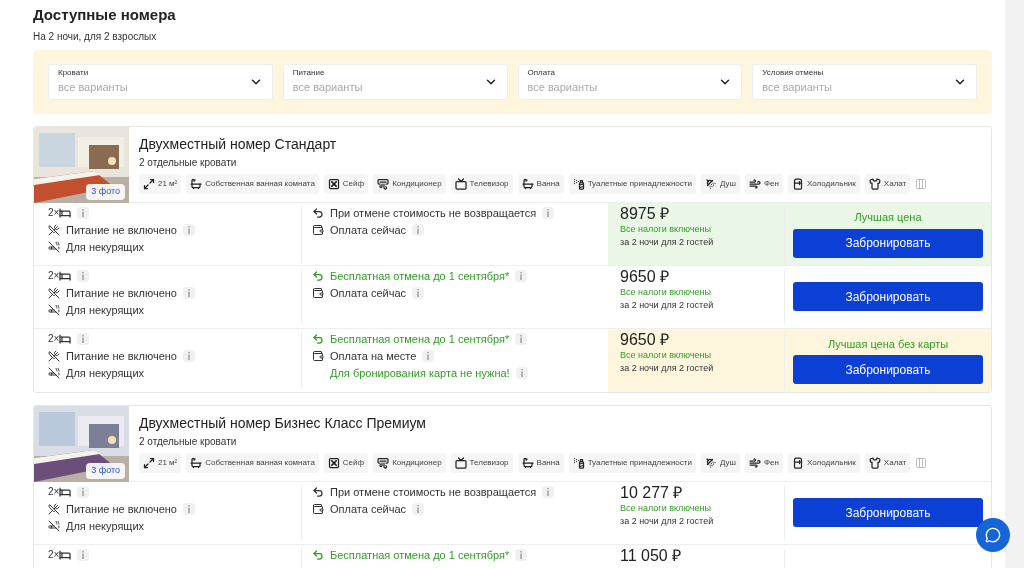 The height and width of the screenshot is (568, 1024). What do you see at coordinates (533, 422) in the screenshot?
I see `room-title: Двухместный номер Бизнес Класс Премиум` at bounding box center [533, 422].